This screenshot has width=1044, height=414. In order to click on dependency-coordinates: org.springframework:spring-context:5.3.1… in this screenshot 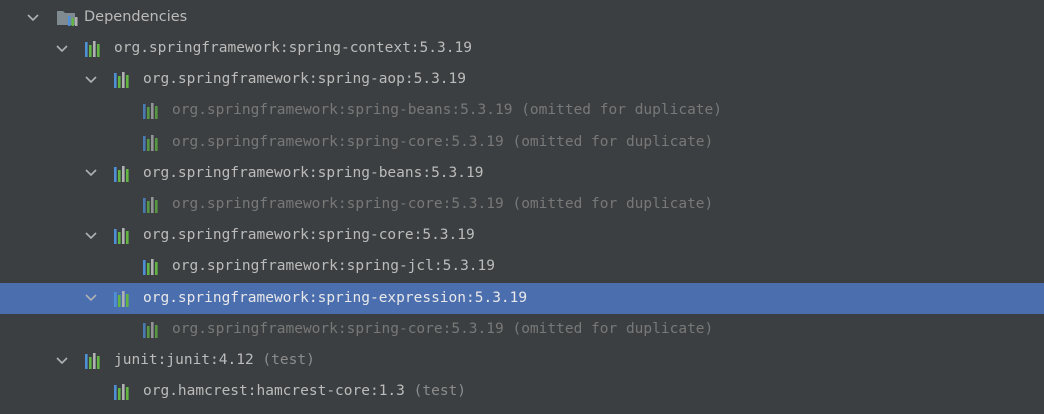, I will do `click(293, 48)`.